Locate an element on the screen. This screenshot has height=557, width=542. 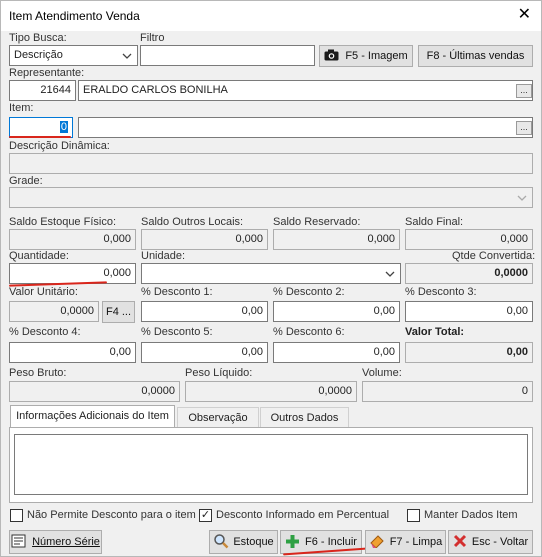
stock-other-label: Saldo Outros Locais: is located at coordinates (192, 222).